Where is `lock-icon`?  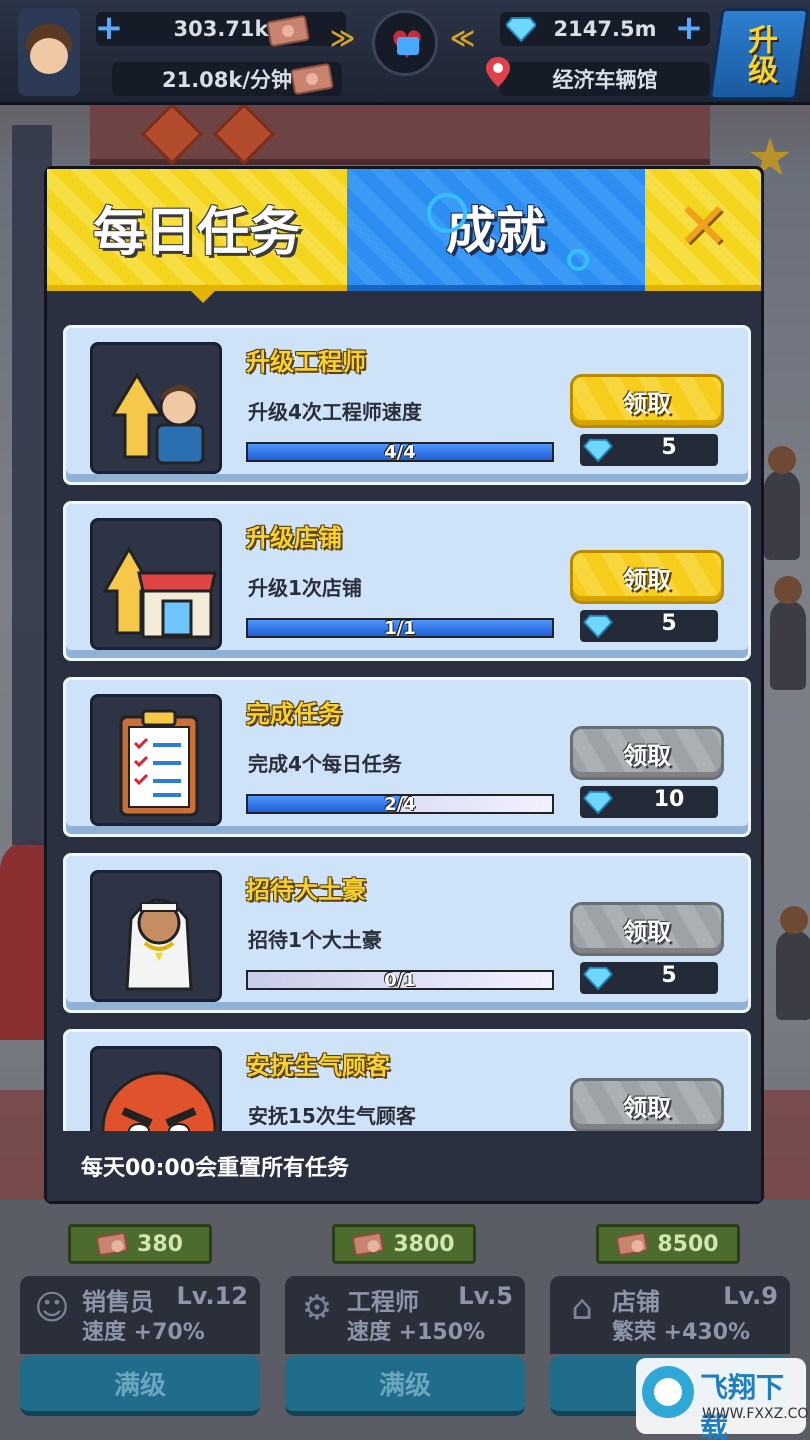
lock-icon is located at coordinates (408, 46).